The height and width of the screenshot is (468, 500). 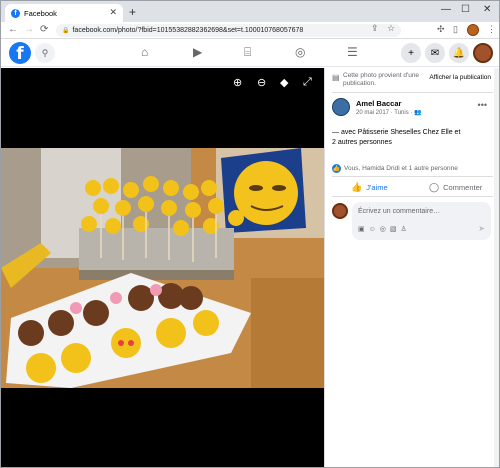 What do you see at coordinates (473, 30) in the screenshot?
I see `browser-profile-avatar` at bounding box center [473, 30].